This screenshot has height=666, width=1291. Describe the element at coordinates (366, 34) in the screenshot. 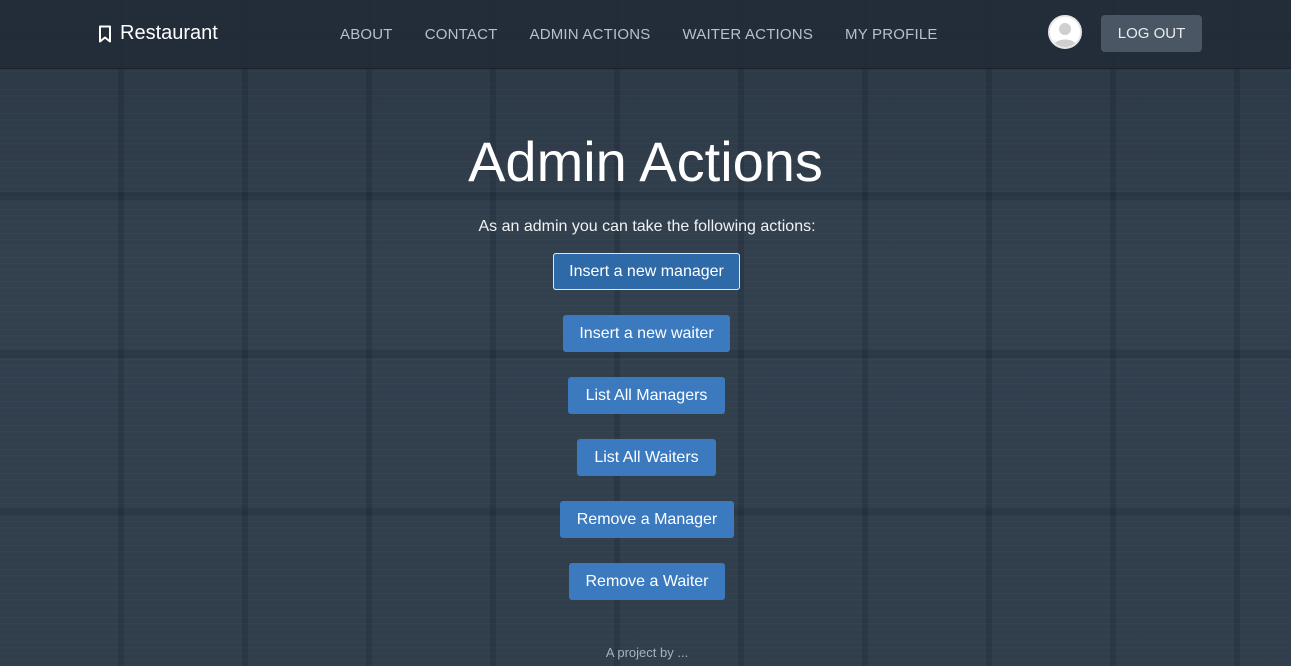

I see `nav-about: ABOUT` at that location.